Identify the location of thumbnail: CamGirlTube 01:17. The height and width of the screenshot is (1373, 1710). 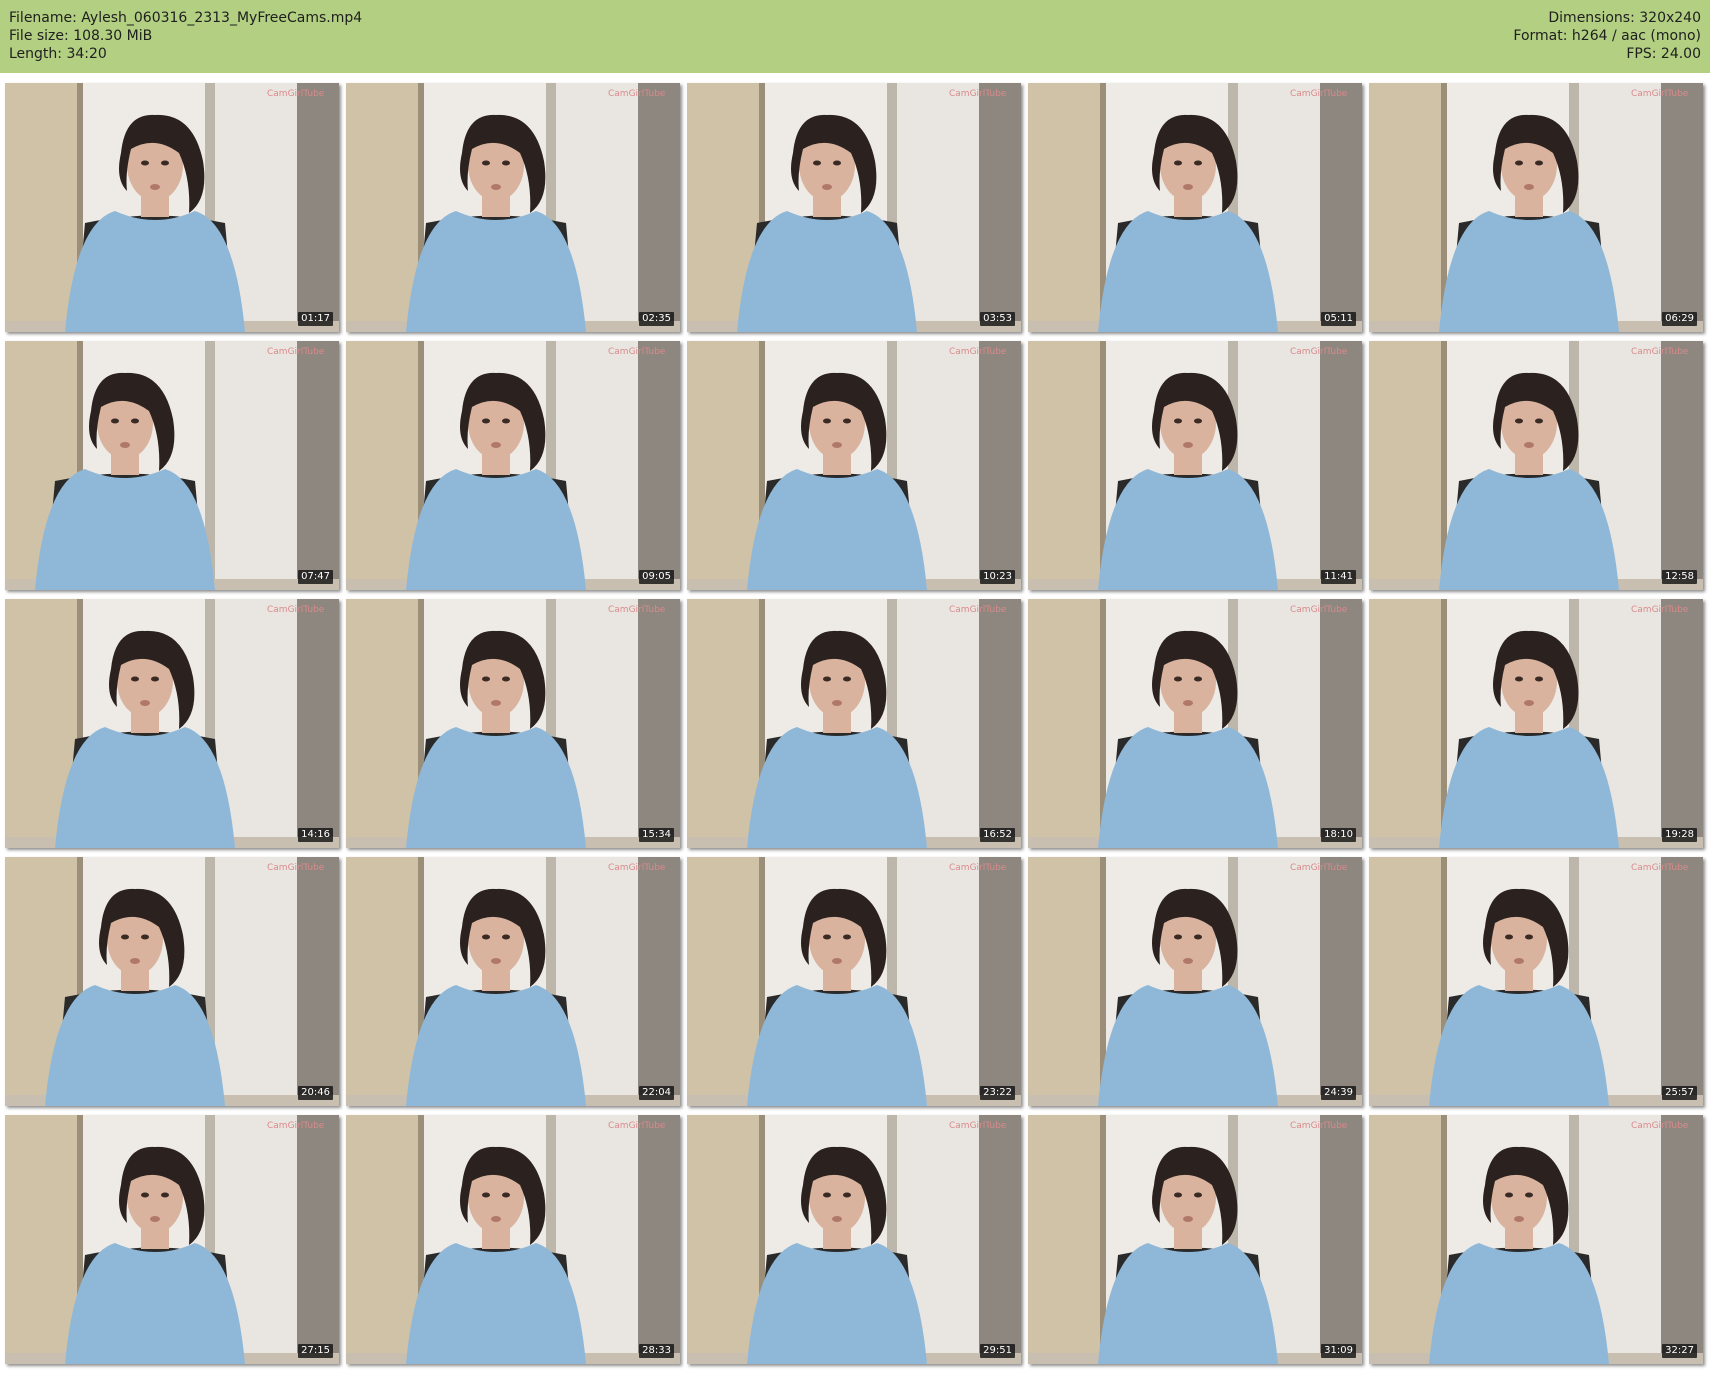
(172, 207).